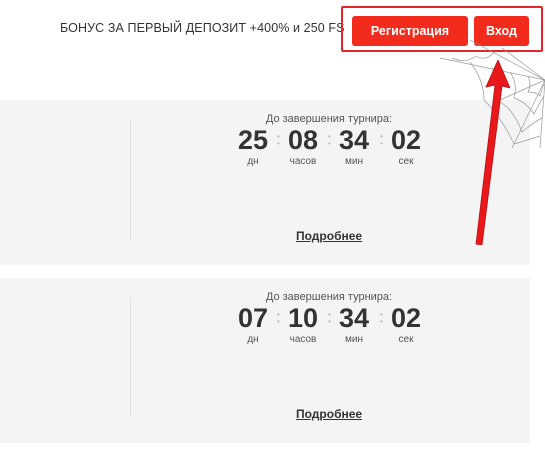  I want to click on hours-value: 10, so click(303, 318).